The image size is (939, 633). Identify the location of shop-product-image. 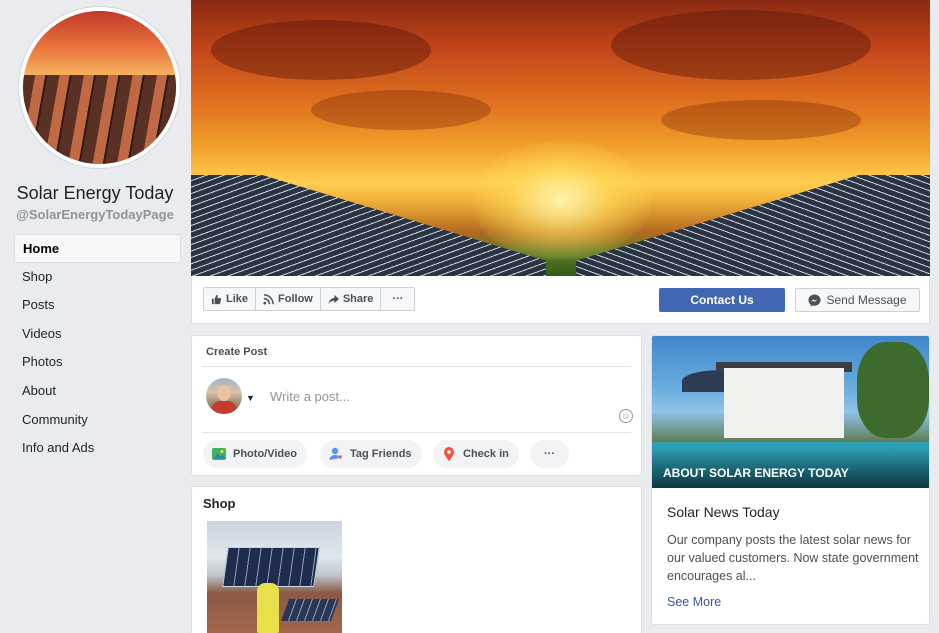
(274, 577).